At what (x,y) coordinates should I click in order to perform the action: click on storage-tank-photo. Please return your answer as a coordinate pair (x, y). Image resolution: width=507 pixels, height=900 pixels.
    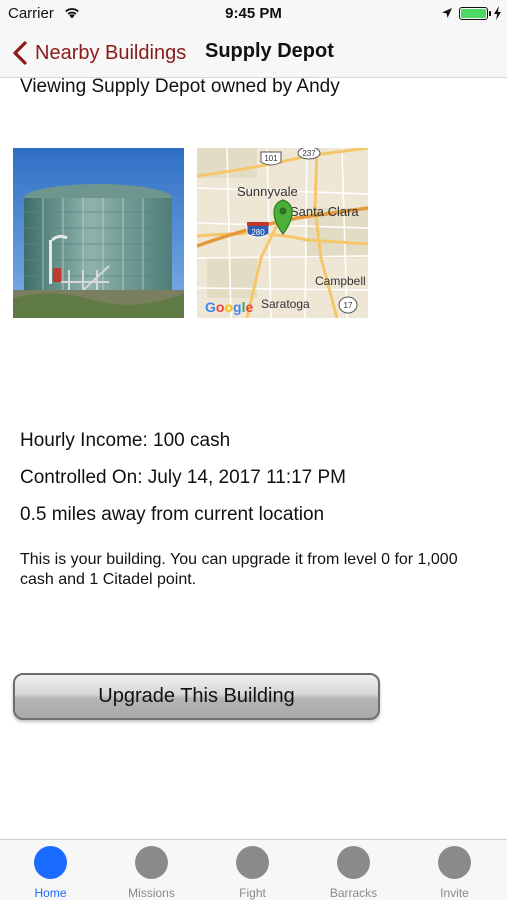
    Looking at the image, I should click on (98, 233).